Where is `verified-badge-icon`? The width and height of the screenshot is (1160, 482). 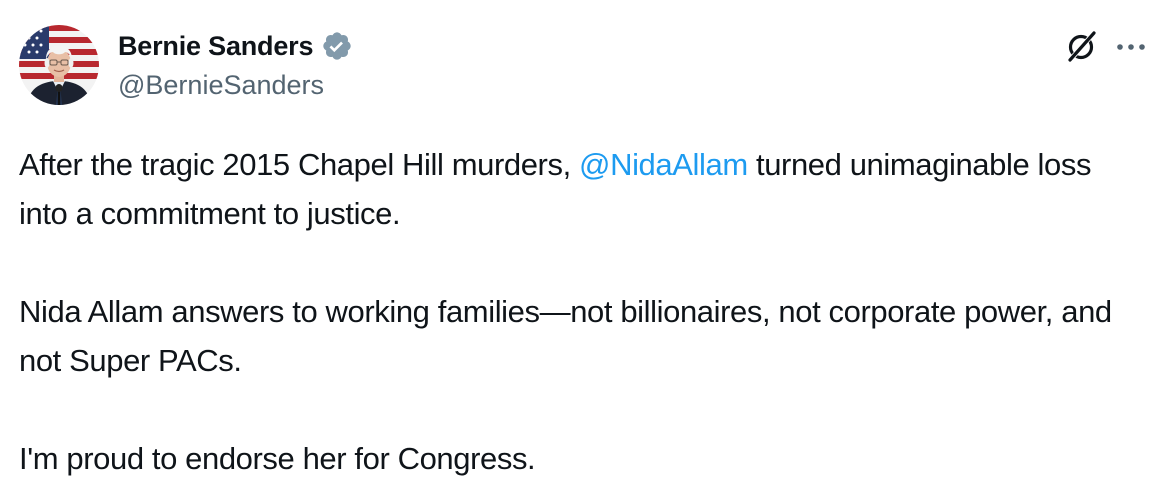
verified-badge-icon is located at coordinates (337, 46).